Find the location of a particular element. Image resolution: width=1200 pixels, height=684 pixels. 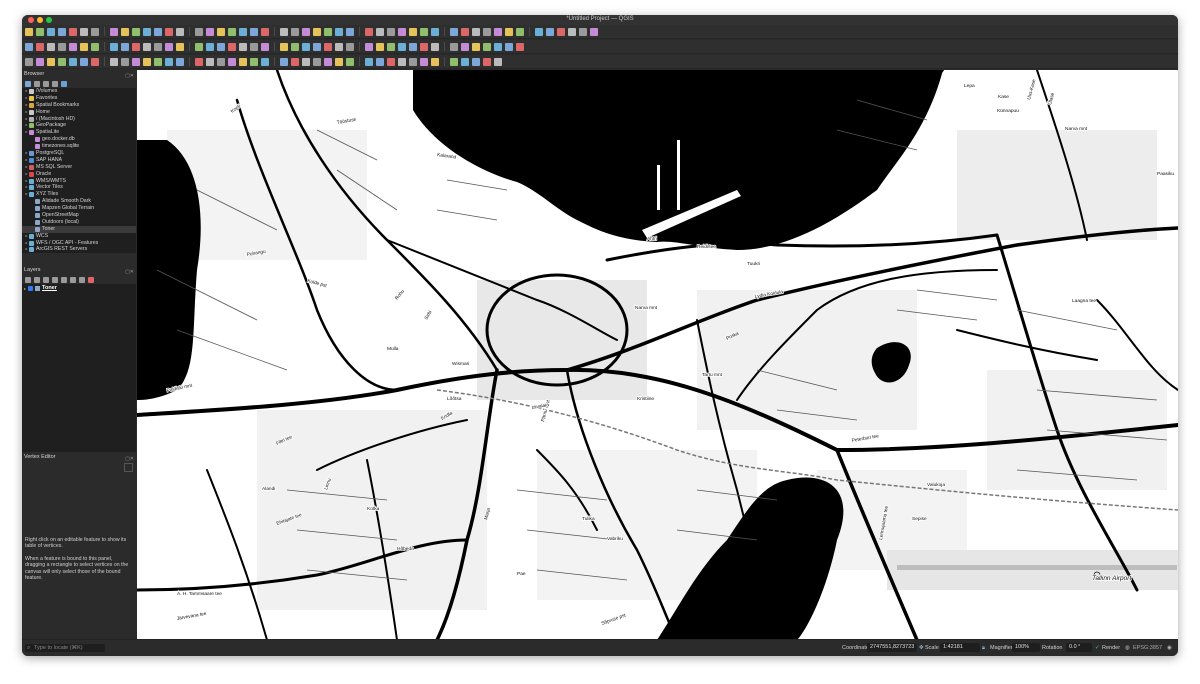

add-selected-layers-icon is located at coordinates (28, 83).